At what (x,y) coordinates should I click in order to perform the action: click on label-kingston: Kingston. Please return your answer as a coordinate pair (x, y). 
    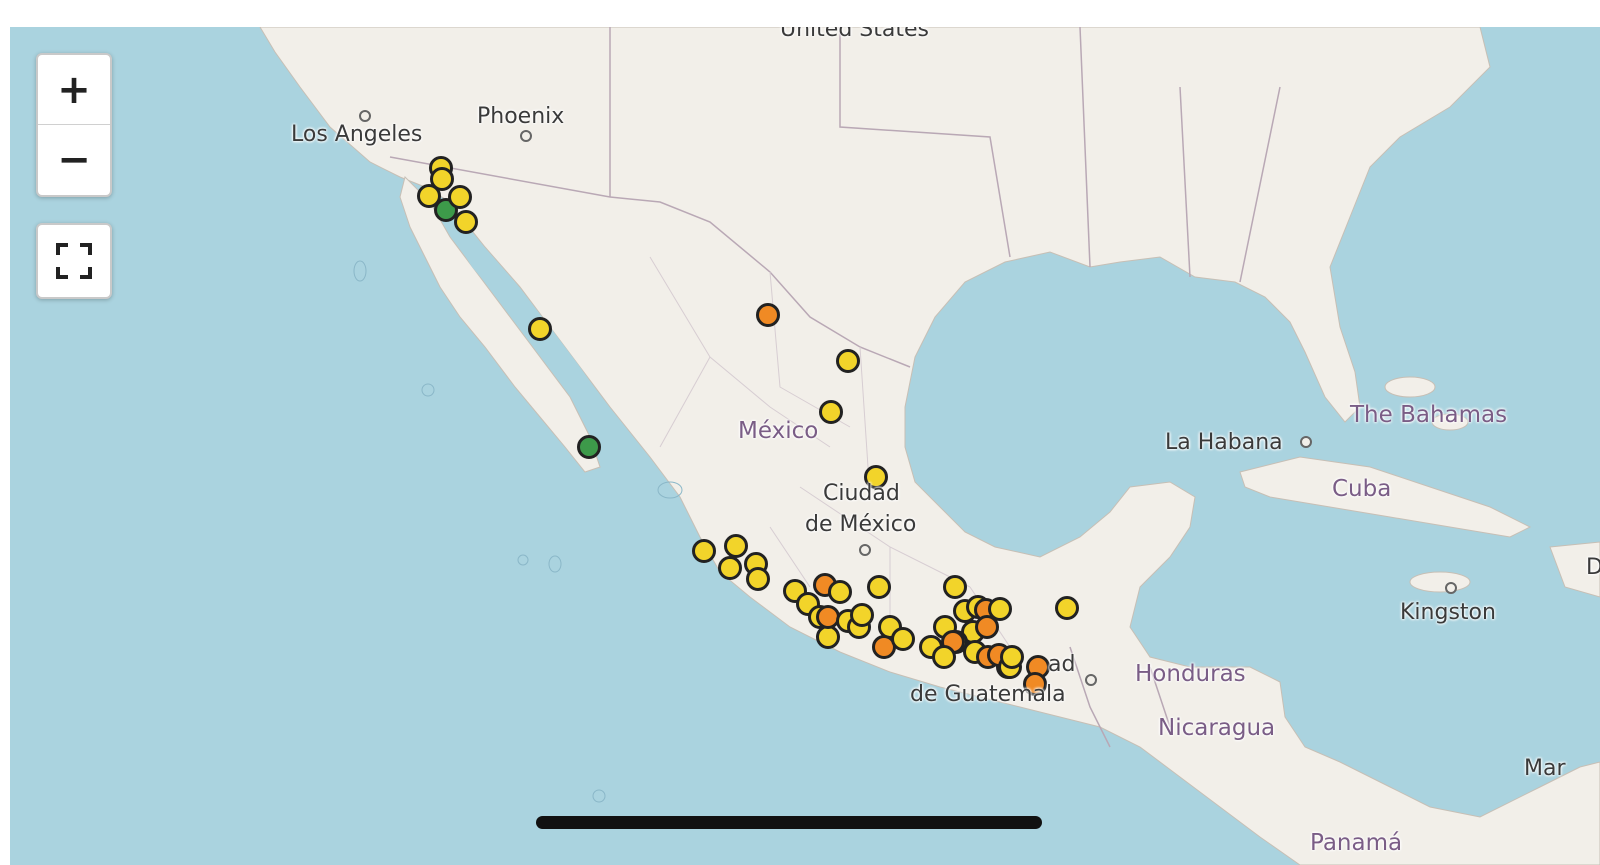
    Looking at the image, I should click on (1448, 612).